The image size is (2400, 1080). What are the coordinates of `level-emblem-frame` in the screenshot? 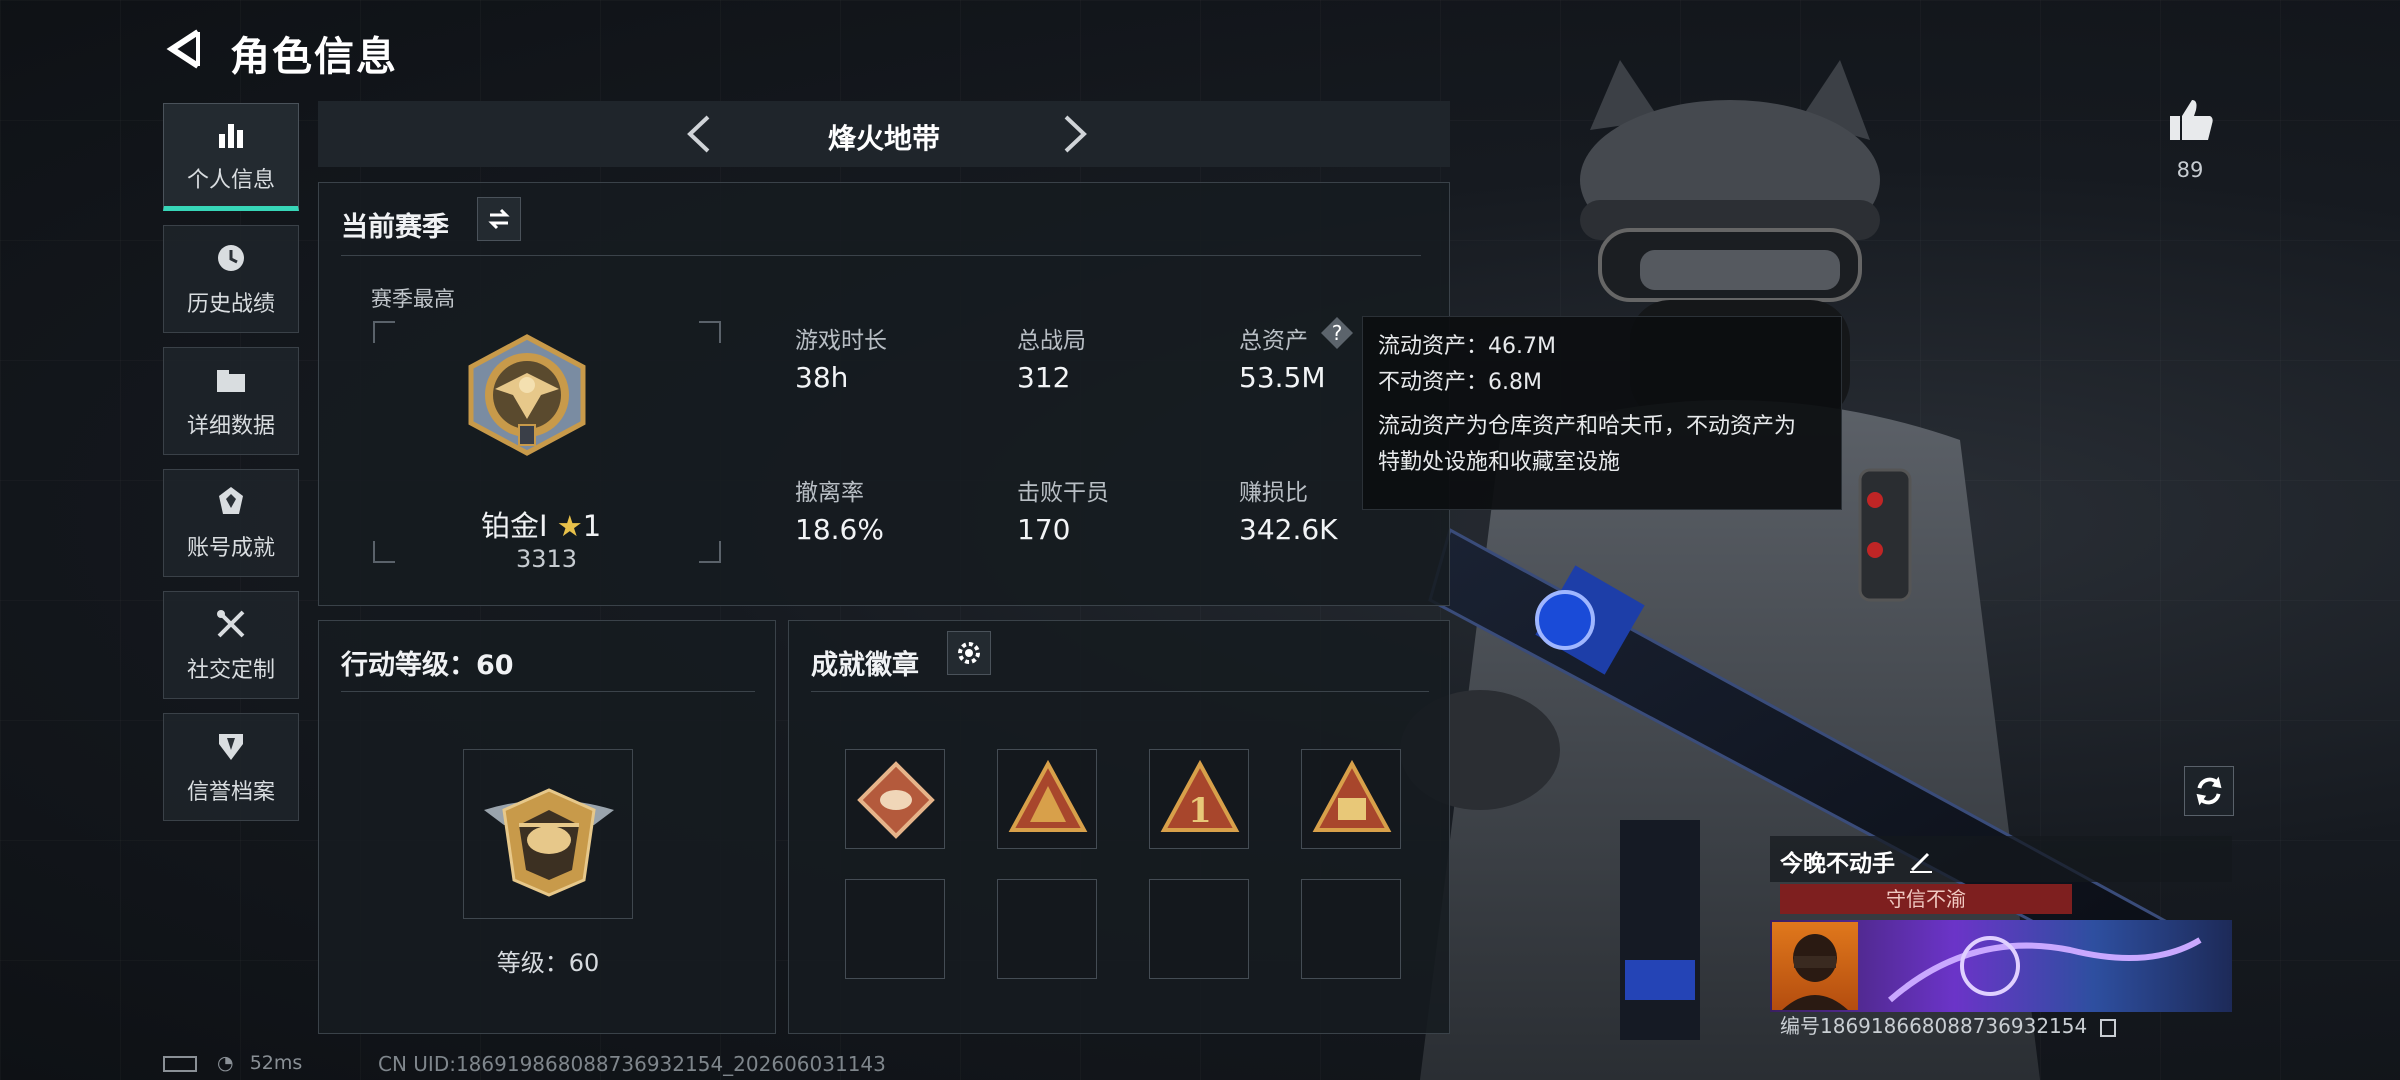 It's located at (548, 834).